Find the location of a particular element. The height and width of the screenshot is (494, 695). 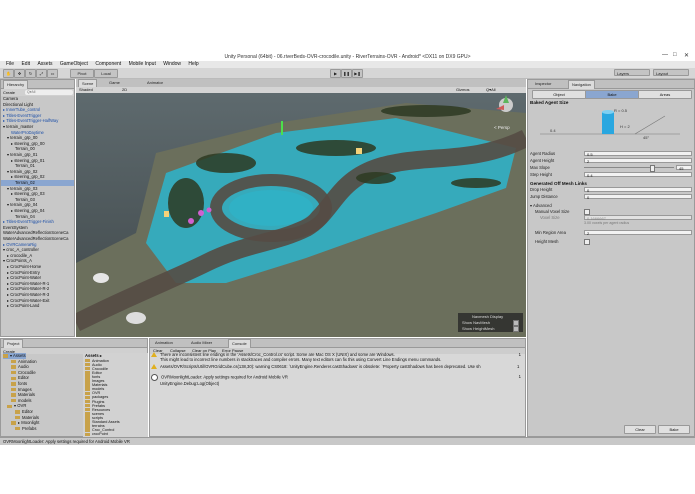

tab-navigation: Navigation is located at coordinates (581, 84).